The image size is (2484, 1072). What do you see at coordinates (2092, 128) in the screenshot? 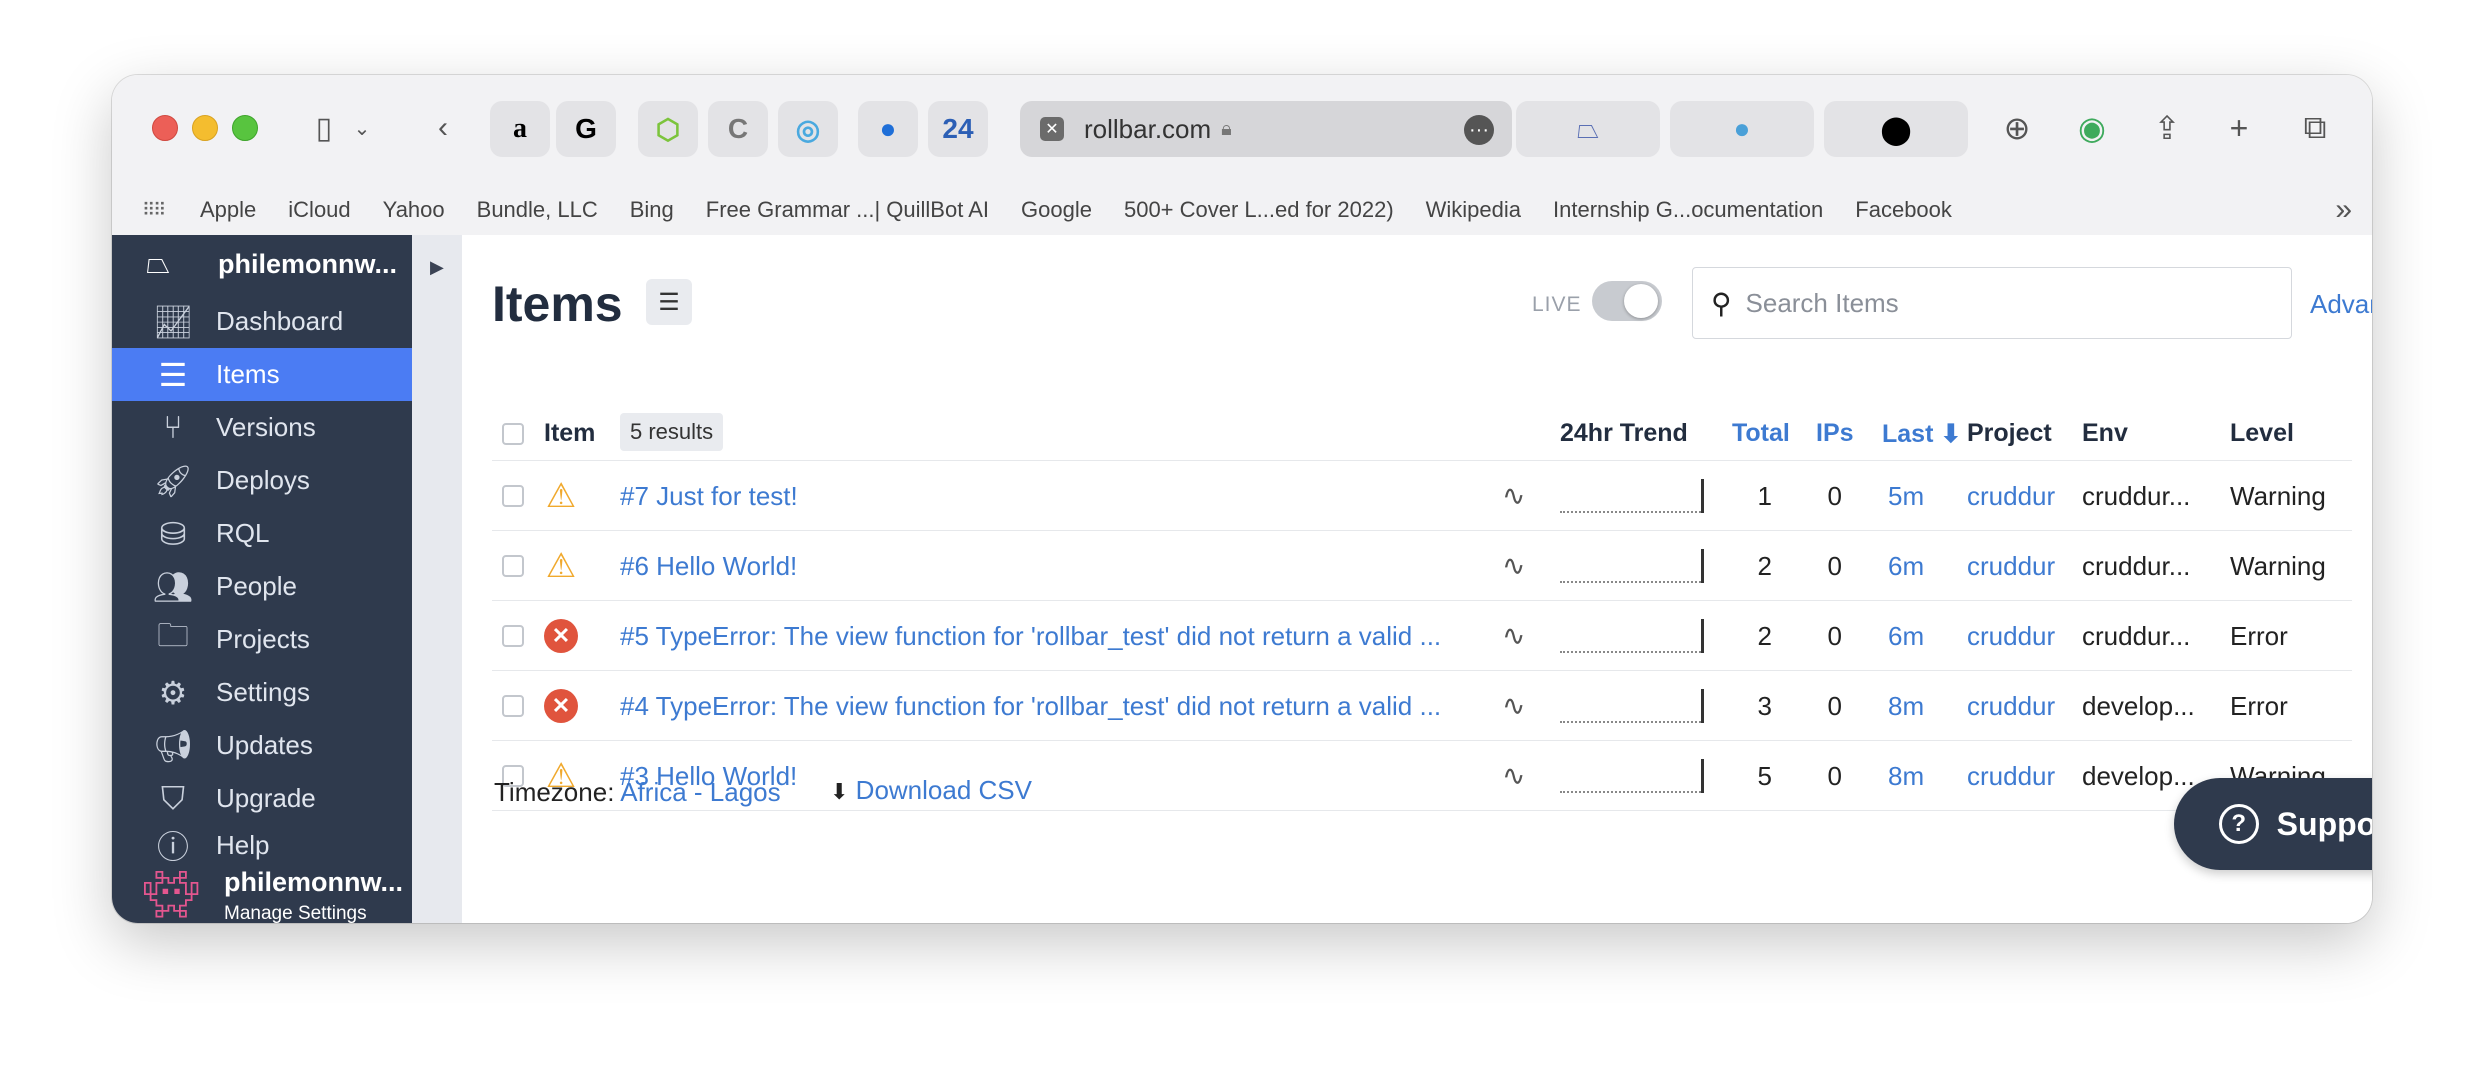
I see `grammarly-icon: ◉` at bounding box center [2092, 128].